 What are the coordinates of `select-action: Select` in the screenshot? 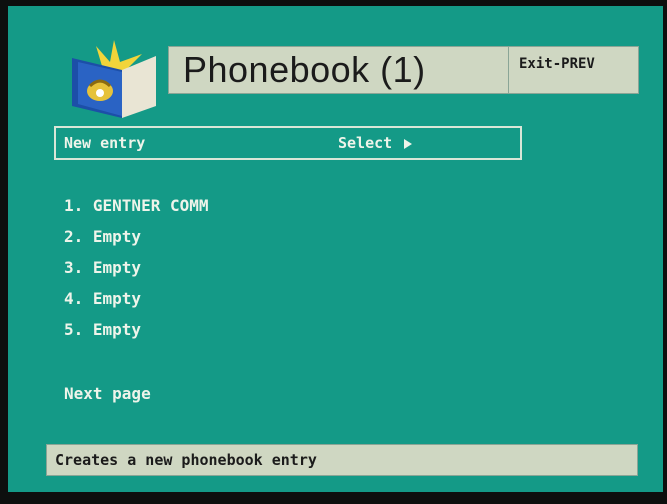 It's located at (375, 143).